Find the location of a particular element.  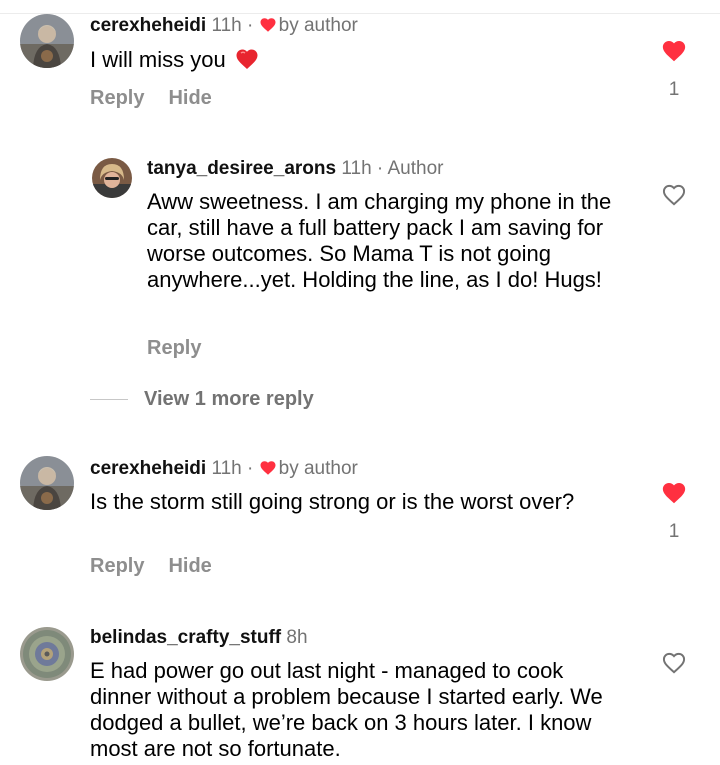

comment-meta: tanya_desiree_arons 11h · Author is located at coordinates (295, 169).